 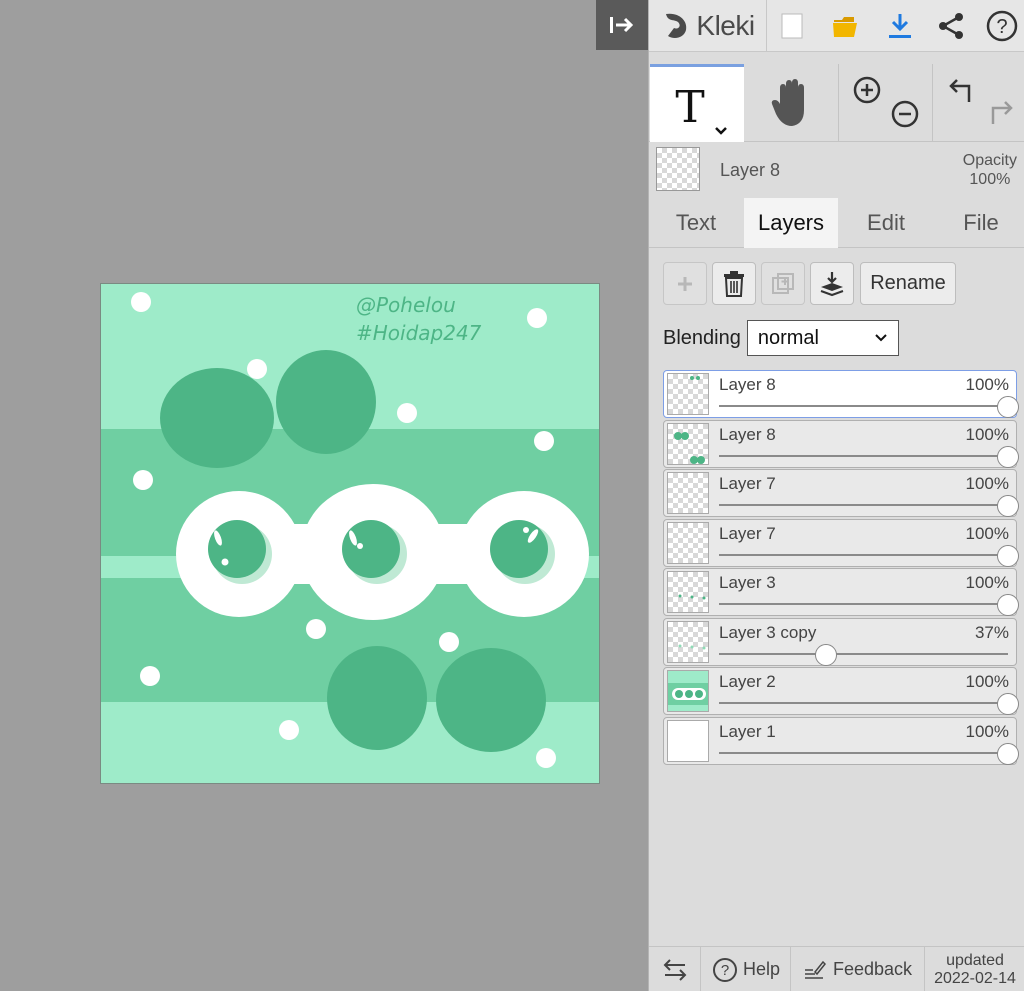 I want to click on open-image-button, so click(x=846, y=26).